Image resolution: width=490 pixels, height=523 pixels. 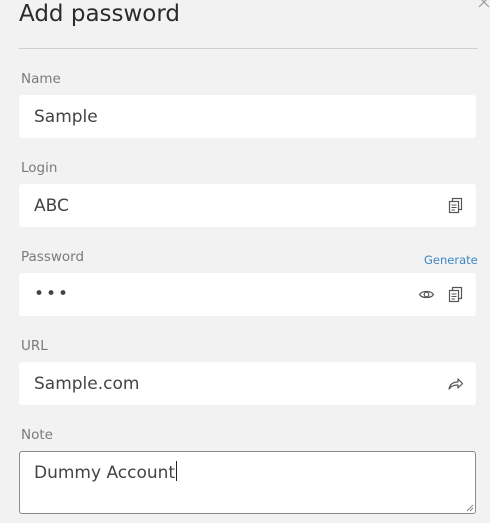 What do you see at coordinates (34, 346) in the screenshot?
I see `url-label: URL` at bounding box center [34, 346].